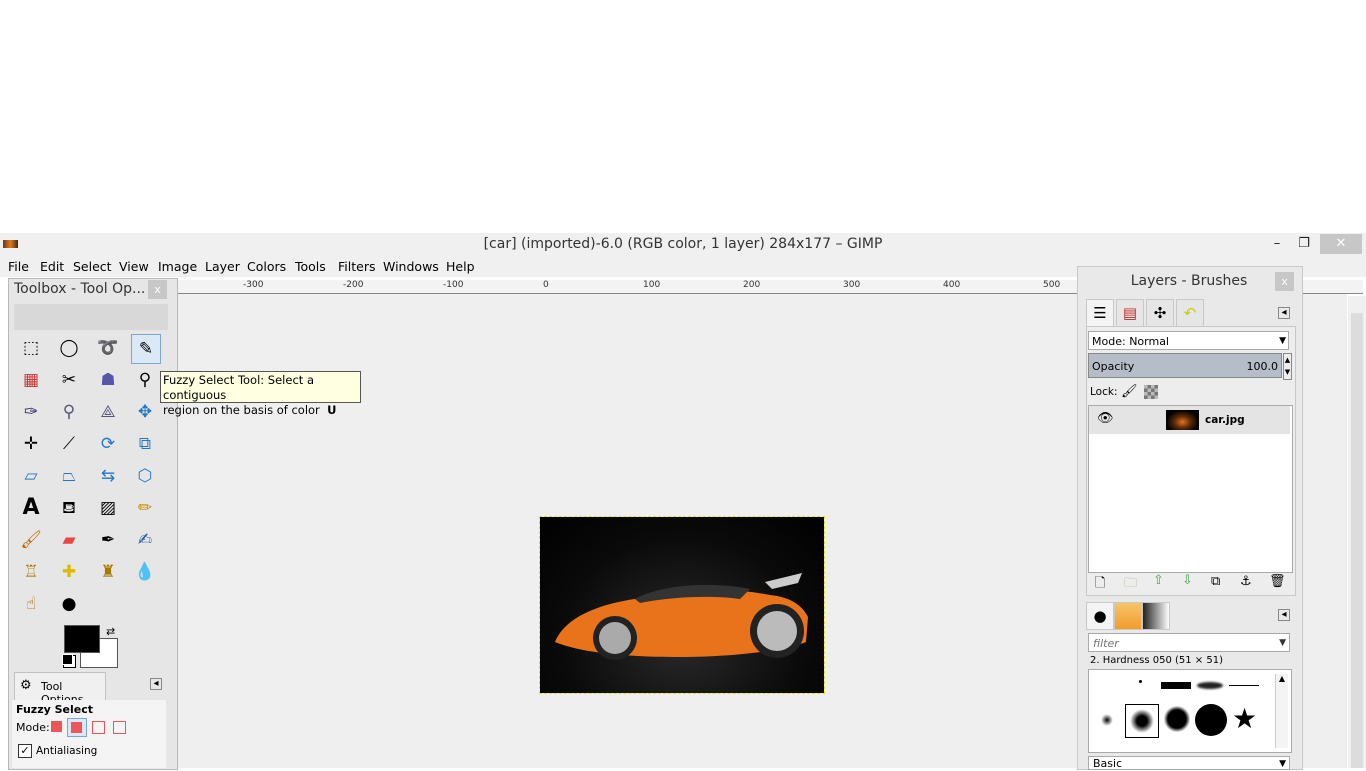 The image size is (1366, 771). I want to click on opacity-slider: Opacity 100.0, so click(1185, 365).